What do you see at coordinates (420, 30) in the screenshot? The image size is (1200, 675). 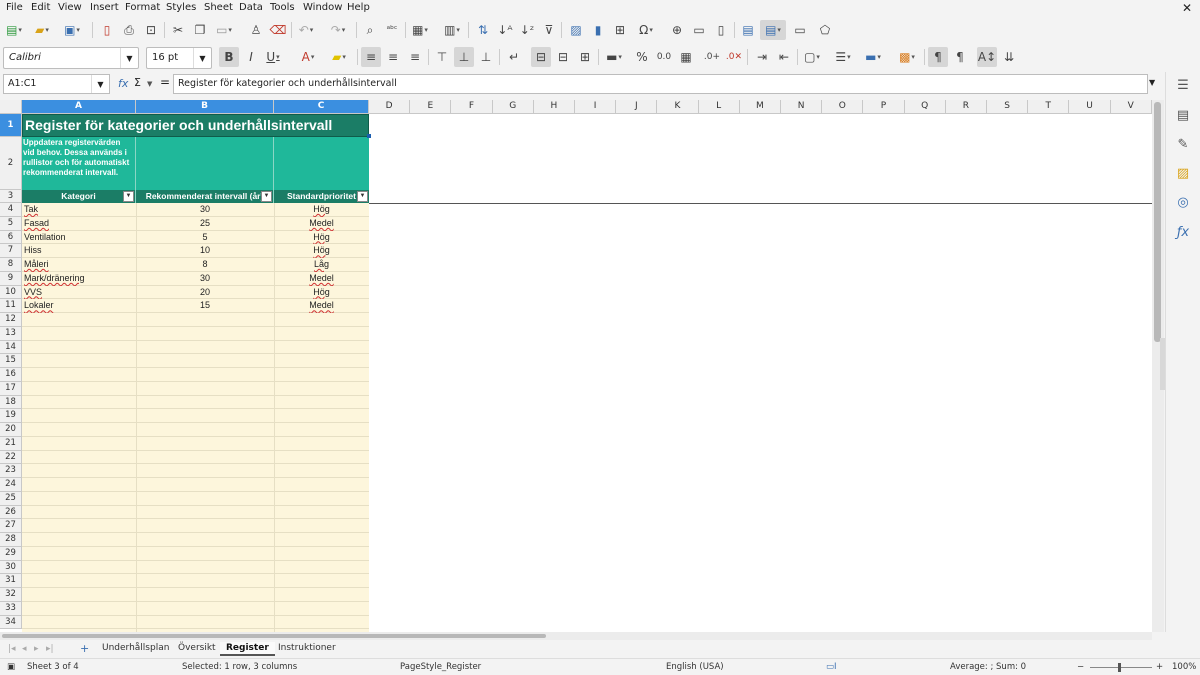 I see `row-icon: ▦ ▾` at bounding box center [420, 30].